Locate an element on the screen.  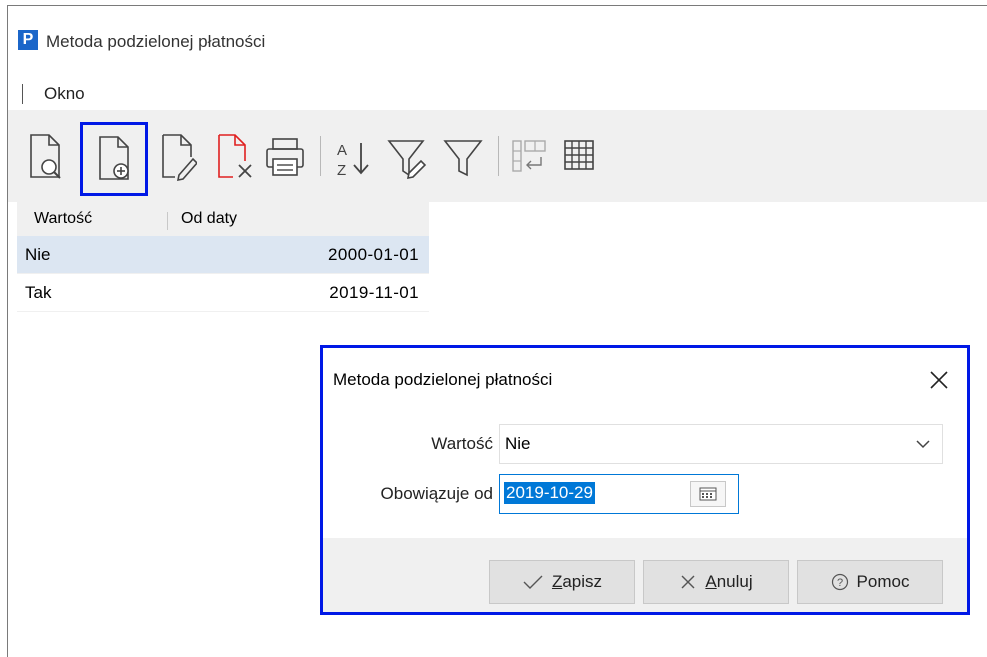
date-value: 2019-10-29 is located at coordinates (549, 493).